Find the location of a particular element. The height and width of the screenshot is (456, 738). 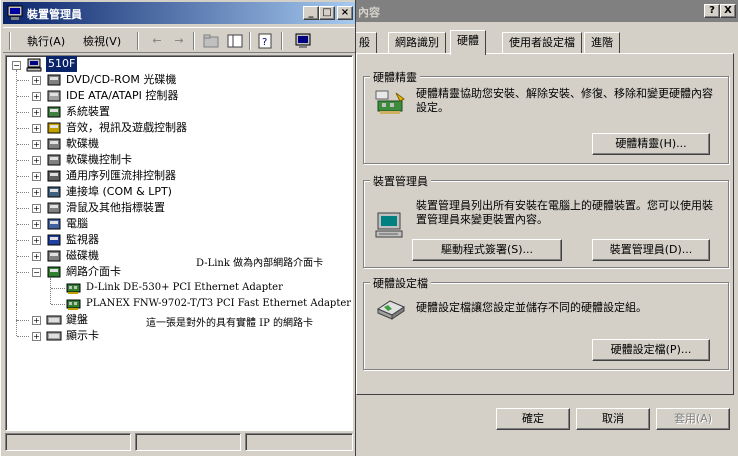

device-category: 磁碟機 is located at coordinates (82, 256).